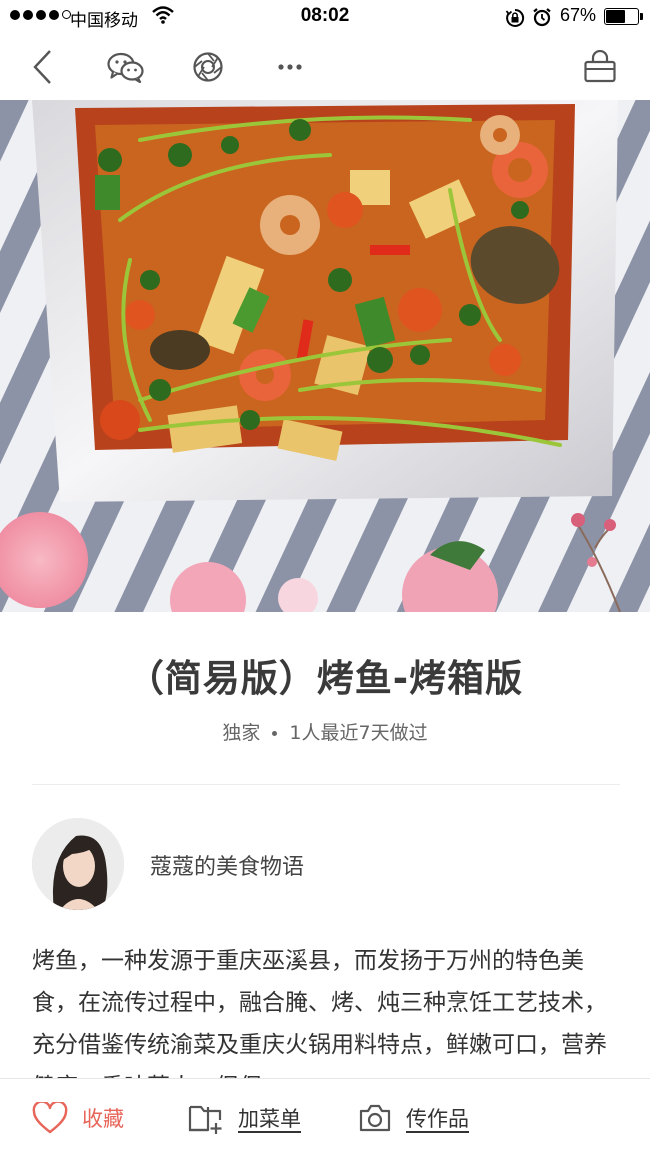 The width and height of the screenshot is (650, 1157). What do you see at coordinates (375, 1118) in the screenshot?
I see `camera-icon` at bounding box center [375, 1118].